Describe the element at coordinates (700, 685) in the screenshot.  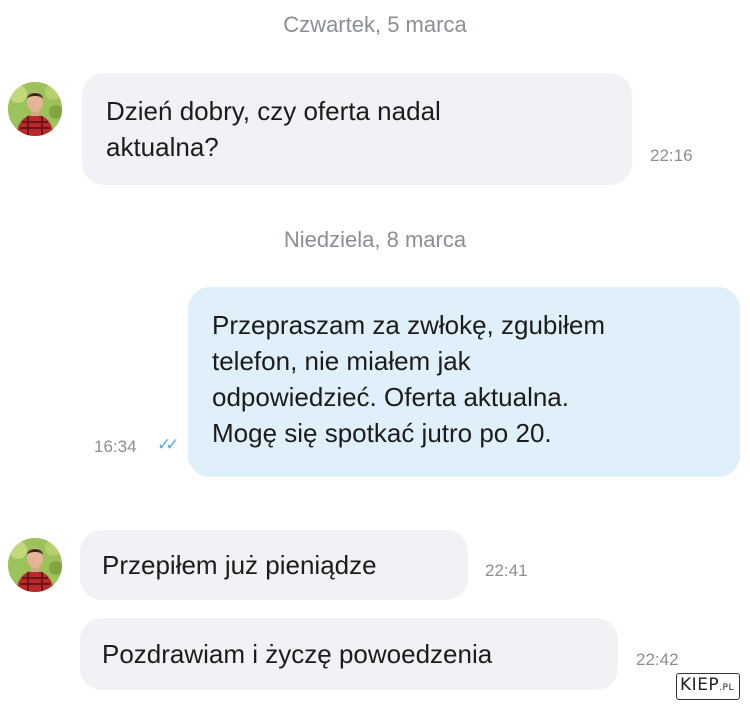
I see `watermark-main: KIEP` at that location.